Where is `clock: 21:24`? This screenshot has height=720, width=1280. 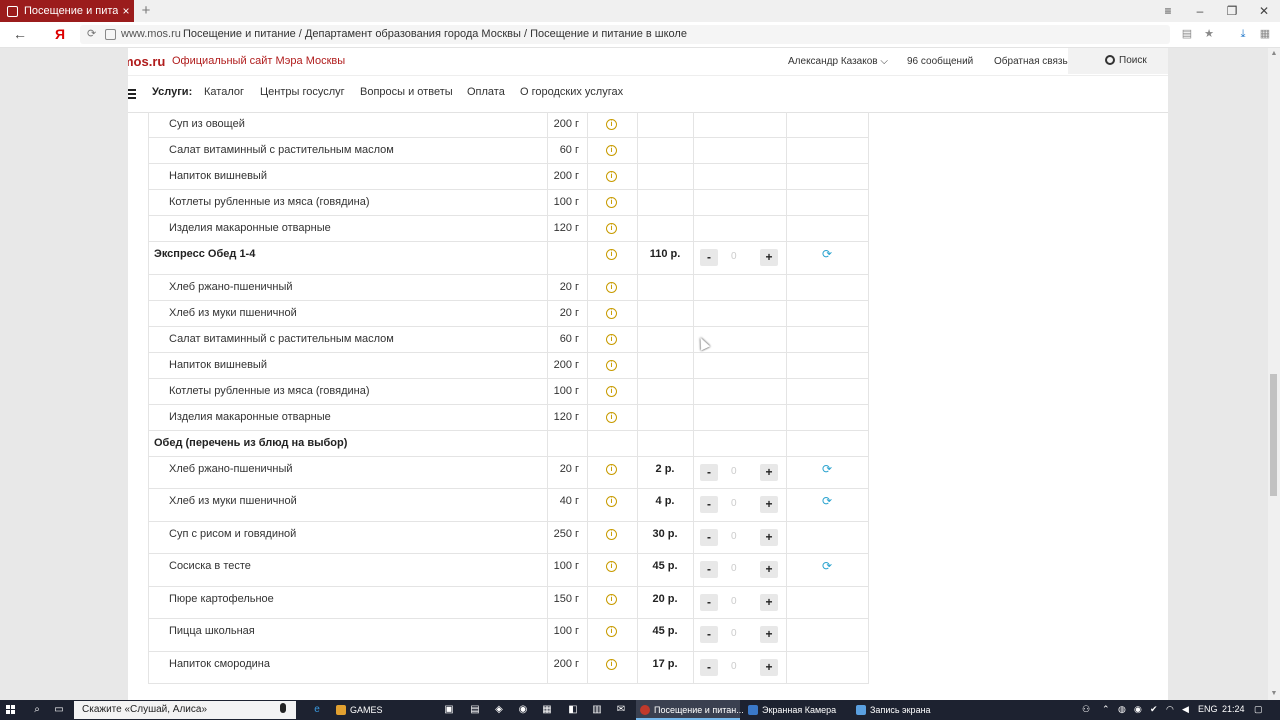 clock: 21:24 is located at coordinates (1233, 709).